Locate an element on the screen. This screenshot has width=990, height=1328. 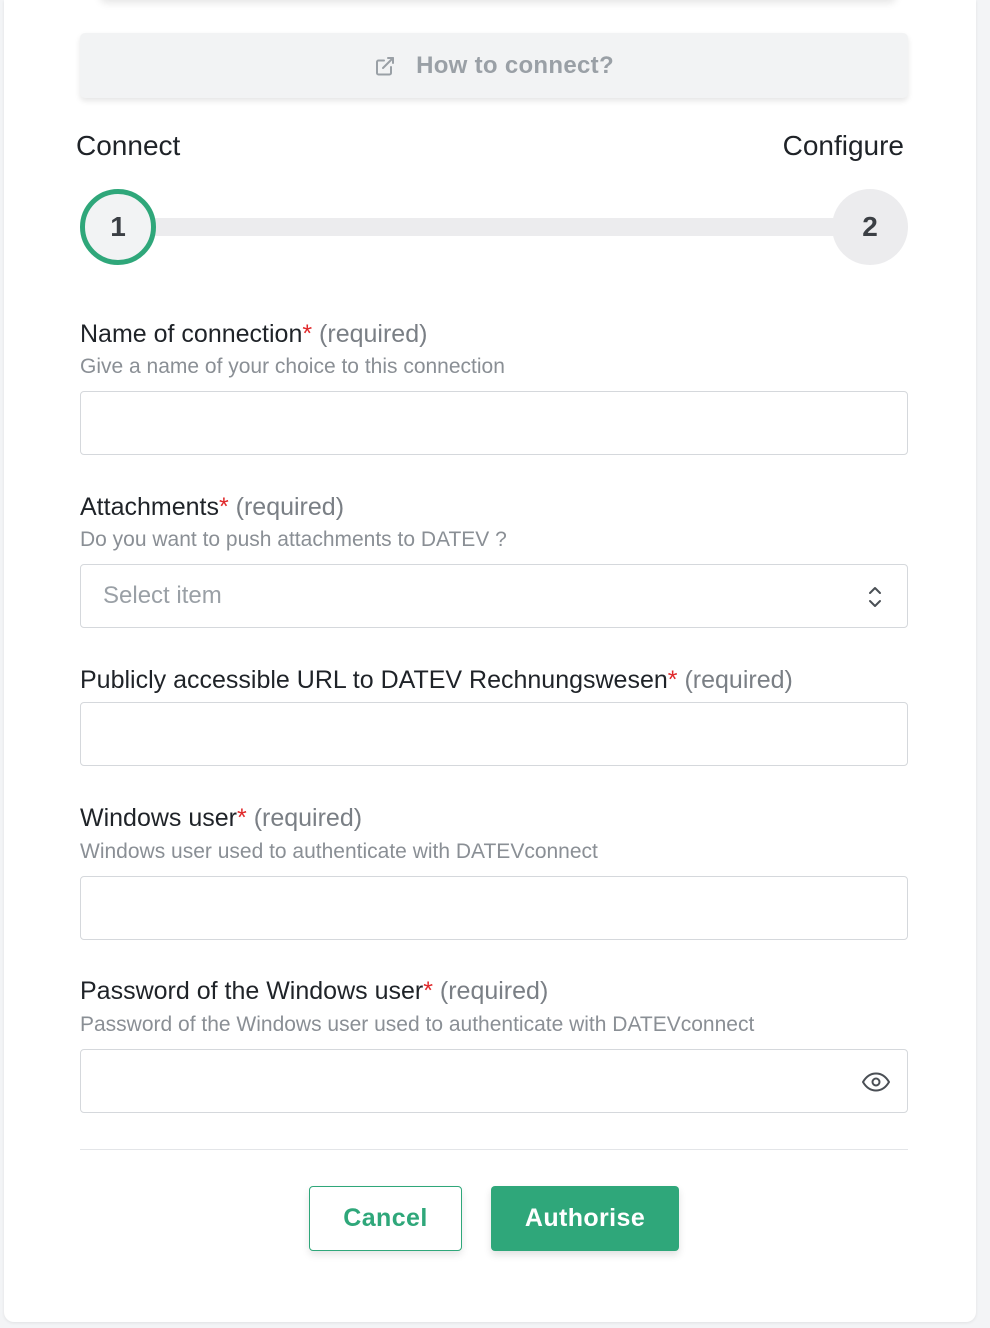
attachments-select-placeholder: Select item is located at coordinates (162, 595).